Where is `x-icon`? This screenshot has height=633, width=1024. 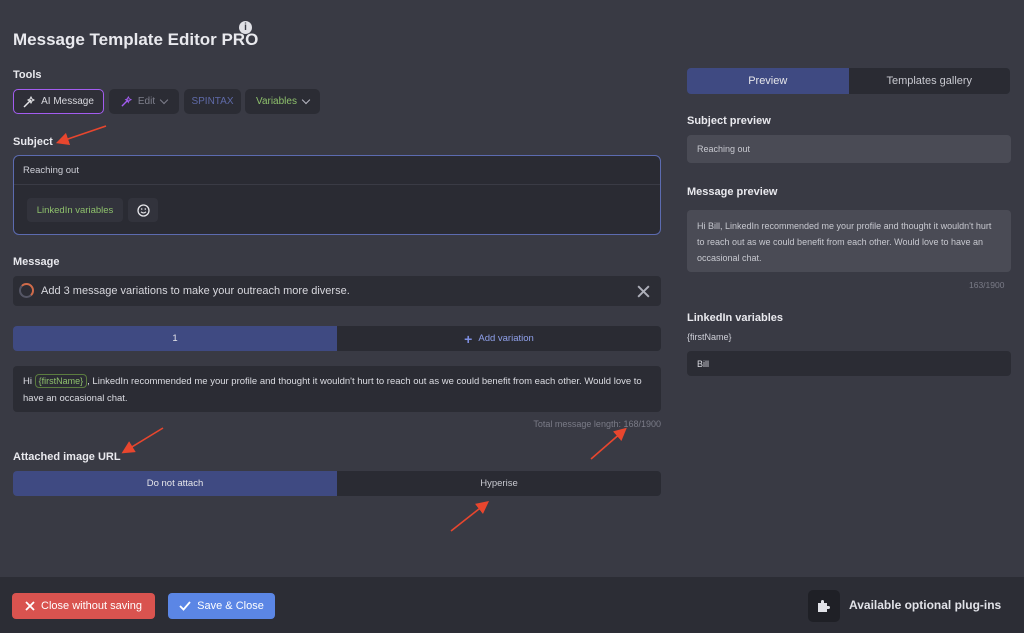 x-icon is located at coordinates (30, 606).